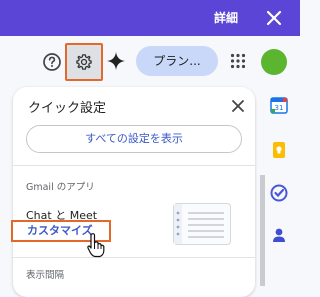 This screenshot has width=320, height=297. What do you see at coordinates (279, 108) in the screenshot?
I see `svg-text: 31` at bounding box center [279, 108].